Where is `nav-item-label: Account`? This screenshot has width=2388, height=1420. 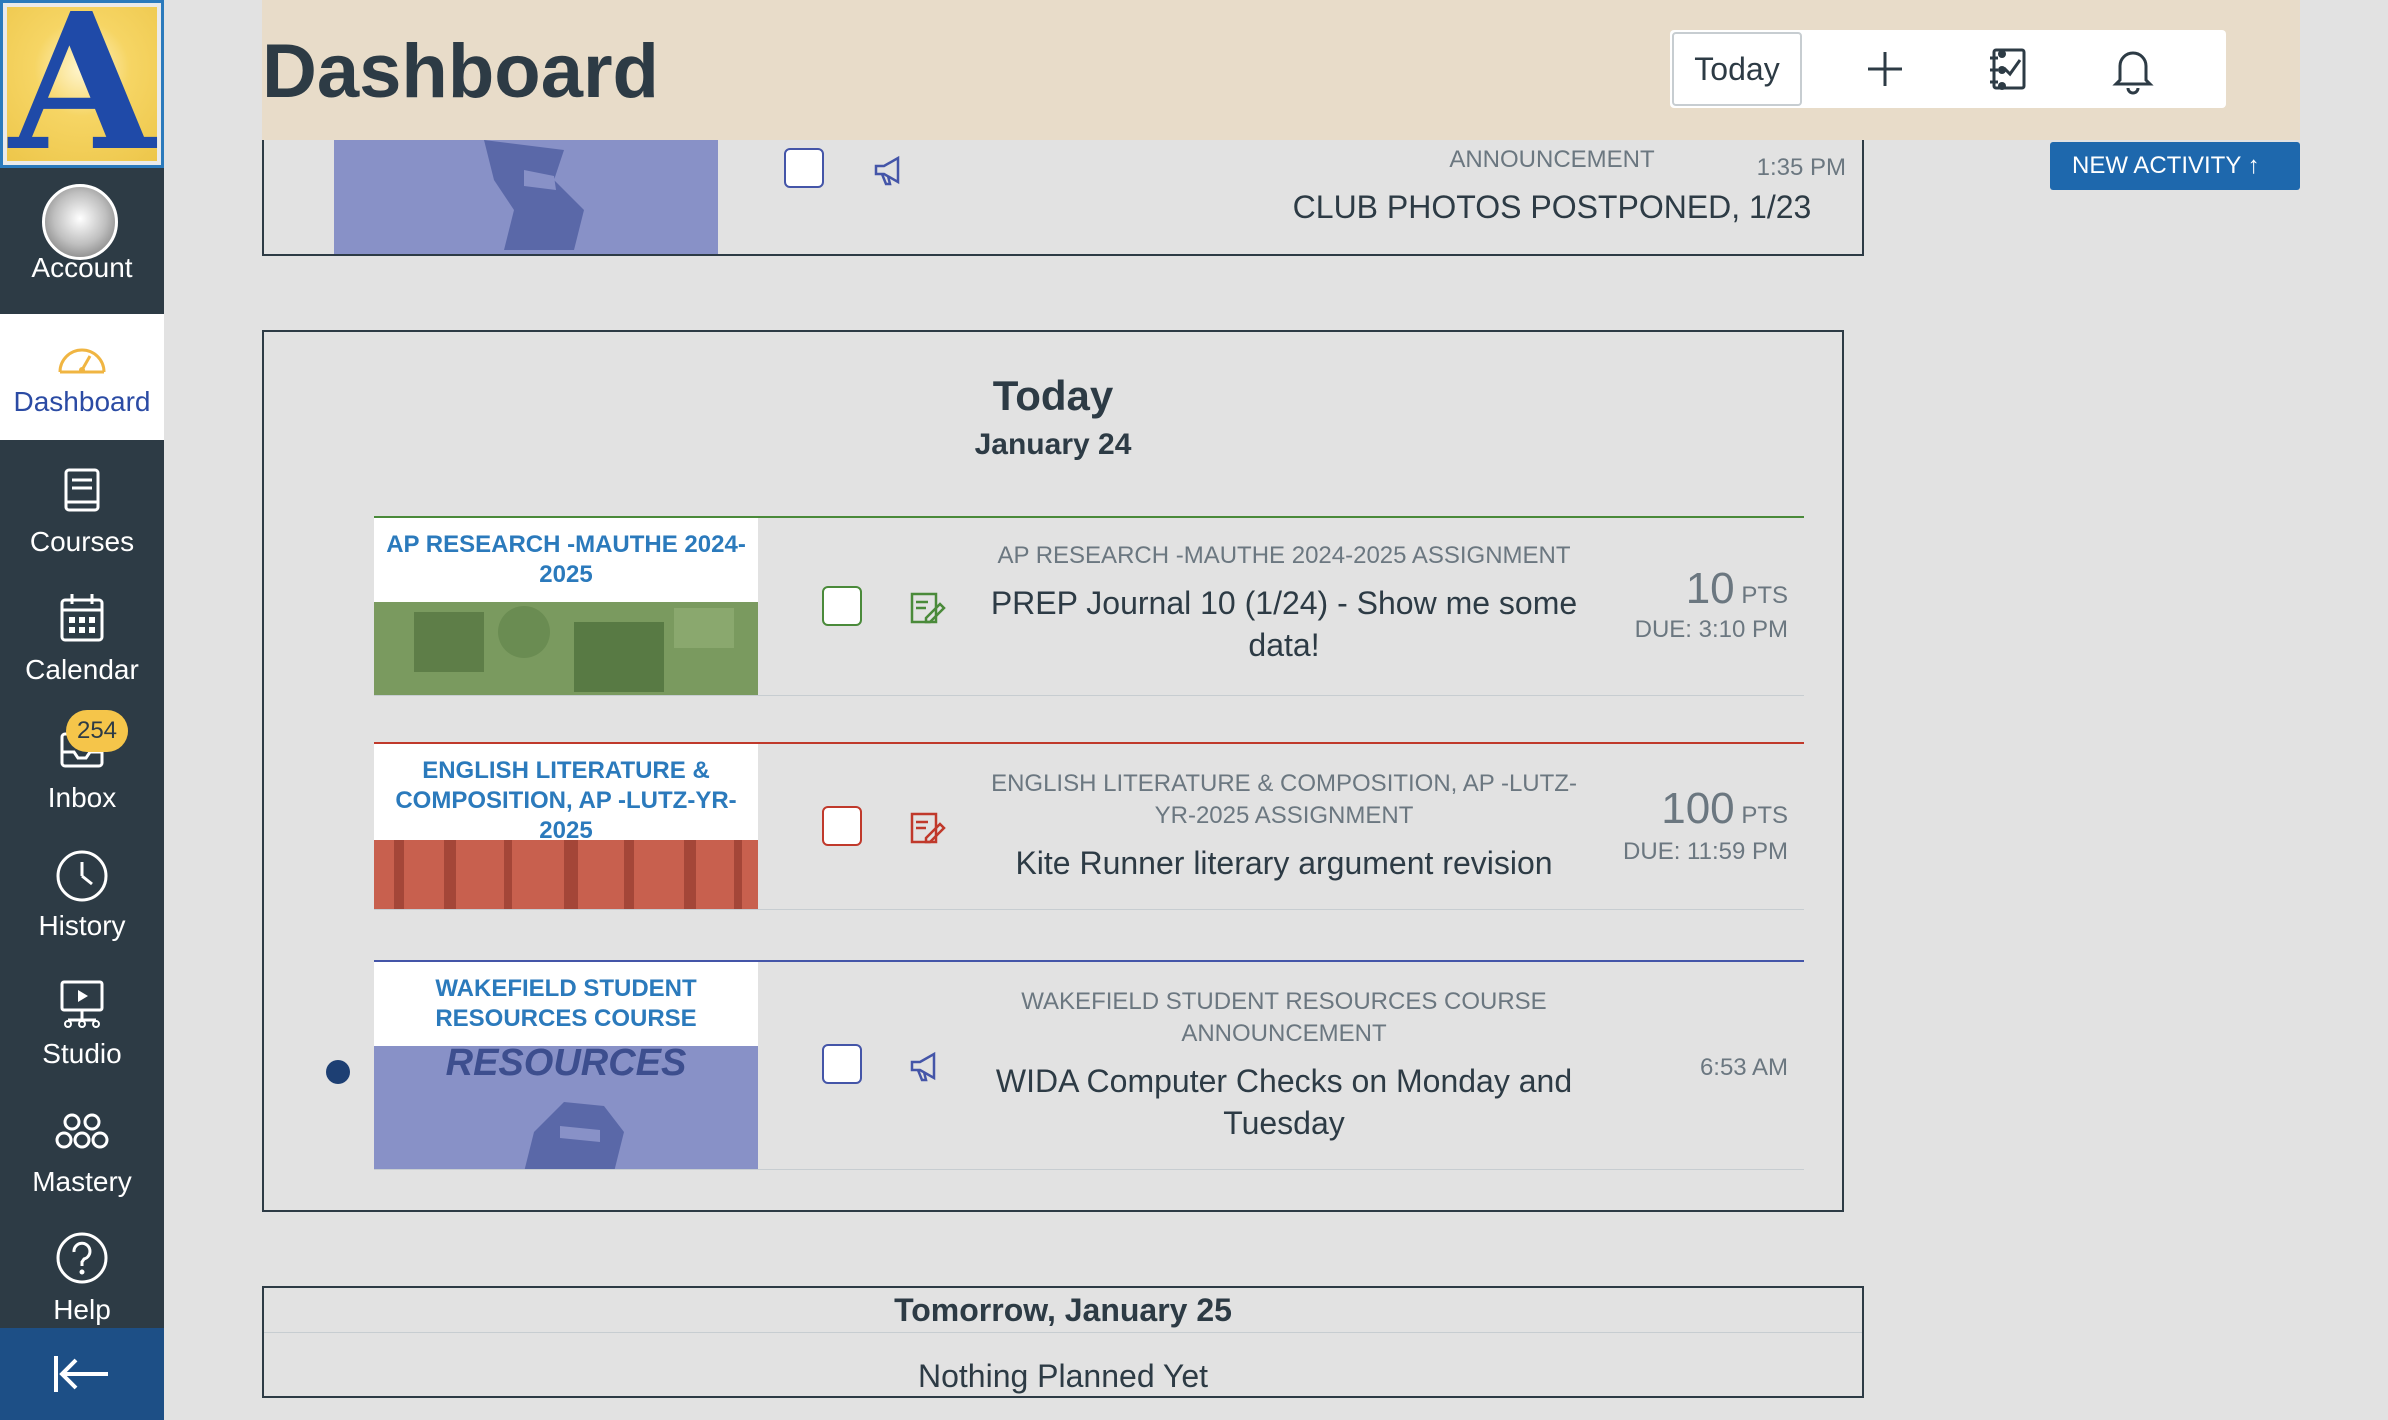
nav-item-label: Account is located at coordinates (82, 267).